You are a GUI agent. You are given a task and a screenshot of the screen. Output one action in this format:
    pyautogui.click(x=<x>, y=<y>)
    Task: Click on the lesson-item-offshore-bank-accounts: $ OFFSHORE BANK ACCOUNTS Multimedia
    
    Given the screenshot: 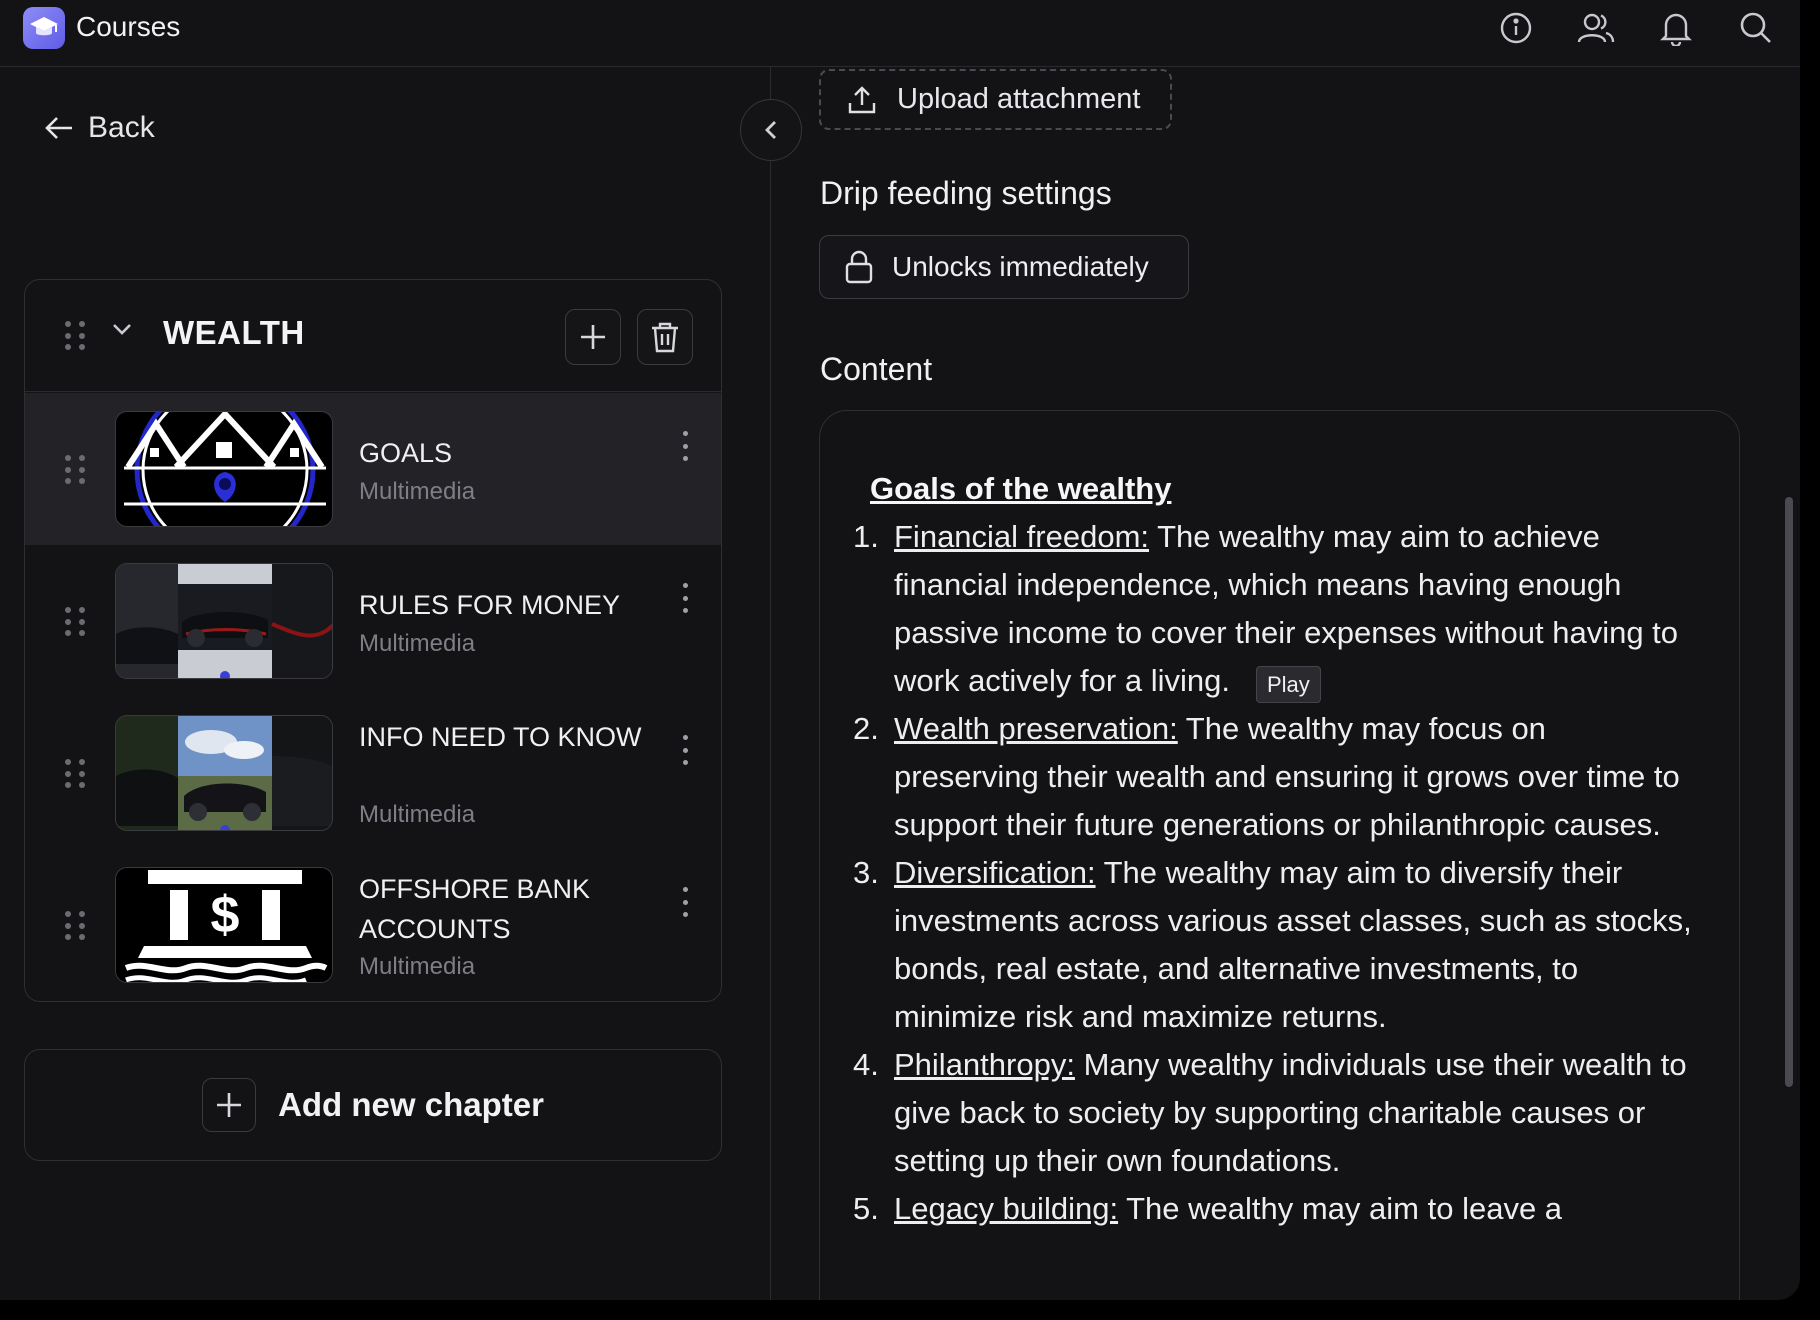 What is the action you would take?
    pyautogui.click(x=373, y=925)
    